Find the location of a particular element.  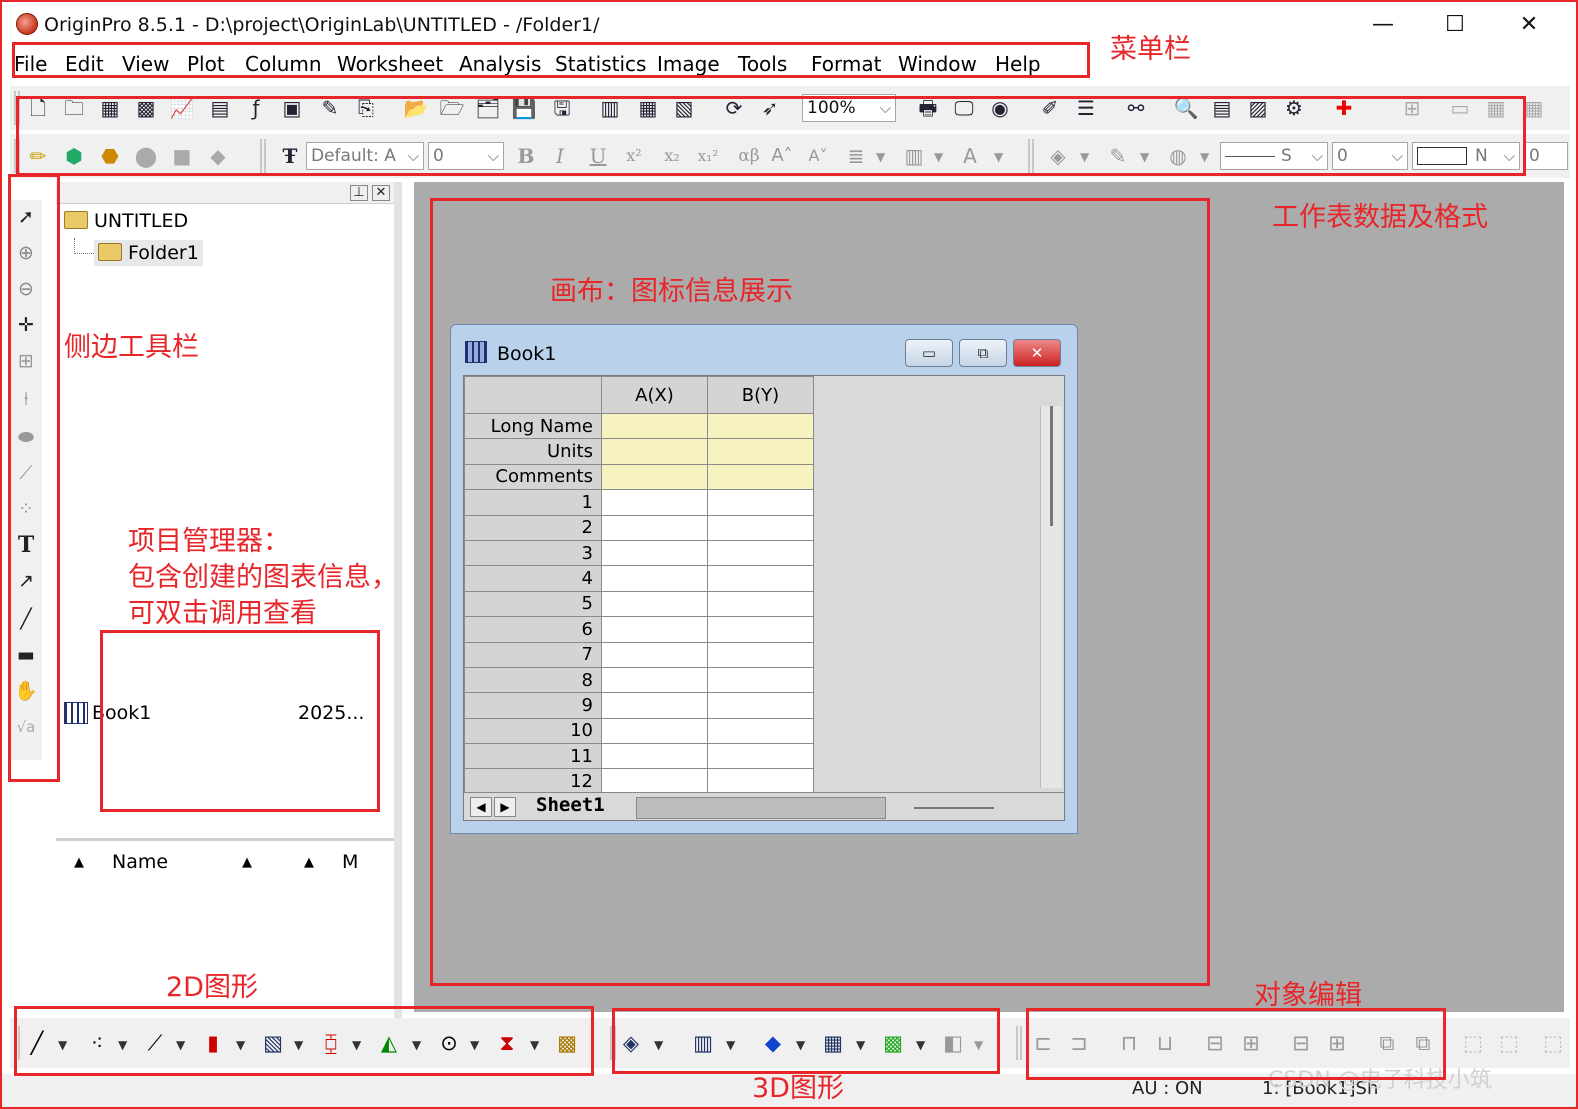

more-icon: ⬚ is located at coordinates (1553, 1043).